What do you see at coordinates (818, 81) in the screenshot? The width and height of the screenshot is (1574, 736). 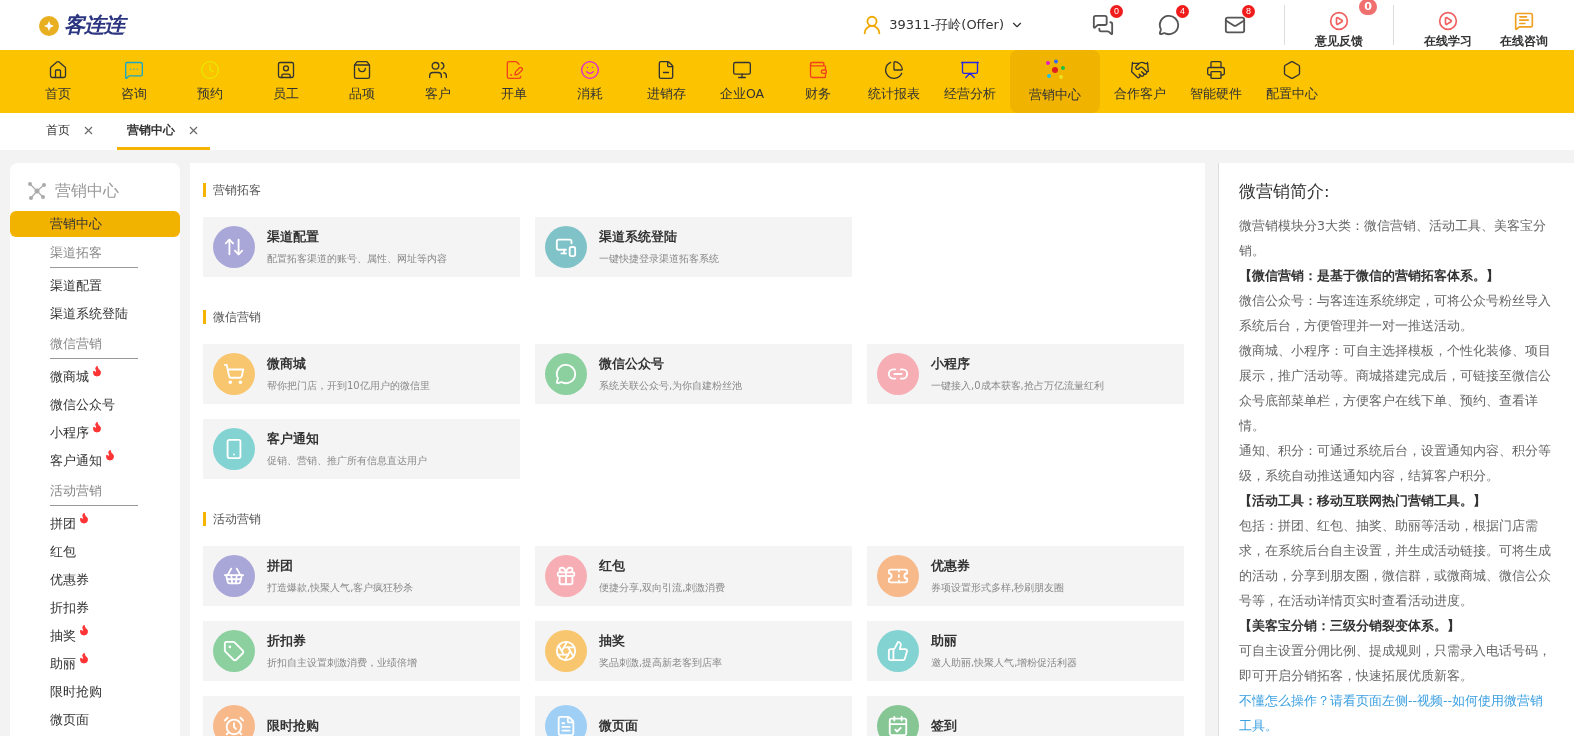 I see `nav-item: 财务` at bounding box center [818, 81].